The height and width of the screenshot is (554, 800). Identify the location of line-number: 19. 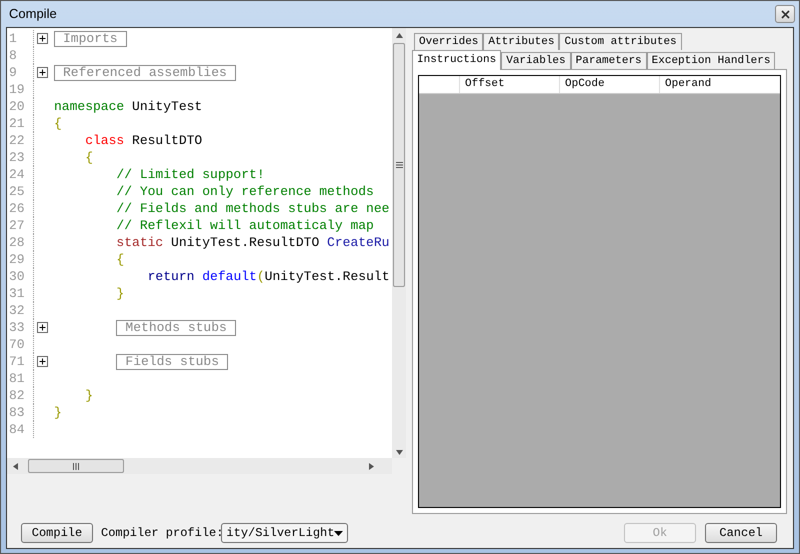
(17, 89).